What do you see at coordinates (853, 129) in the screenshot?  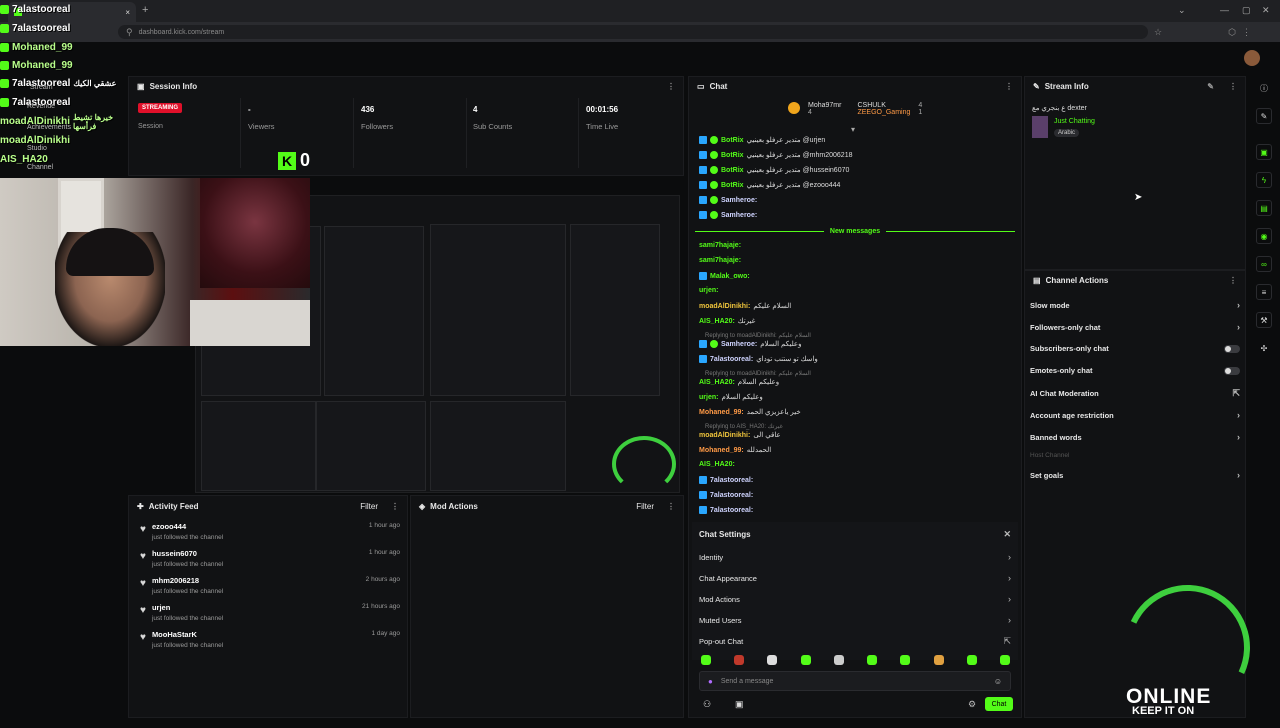 I see `chevron-down-icon: ▾` at bounding box center [853, 129].